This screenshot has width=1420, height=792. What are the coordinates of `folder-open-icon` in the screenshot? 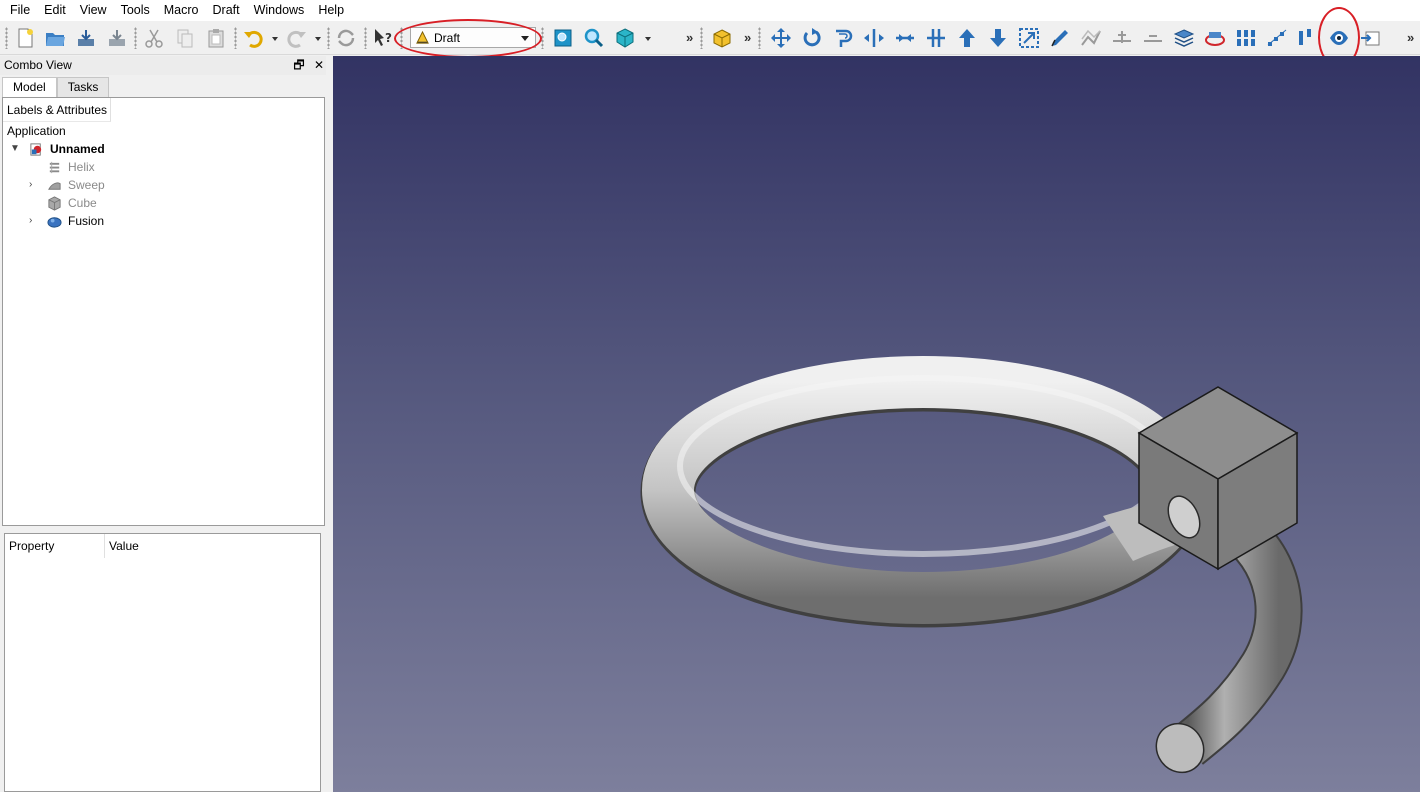 It's located at (55, 39).